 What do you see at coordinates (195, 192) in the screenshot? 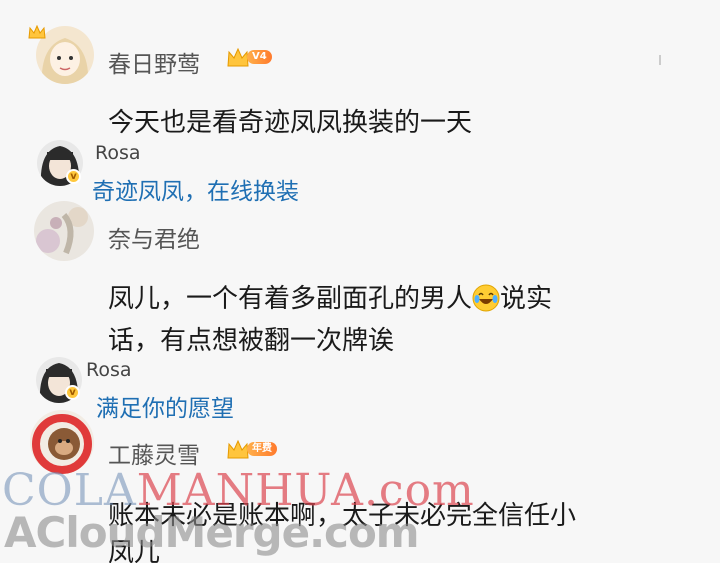
I see `reply-text: 奇迹凤凤，在线换装` at bounding box center [195, 192].